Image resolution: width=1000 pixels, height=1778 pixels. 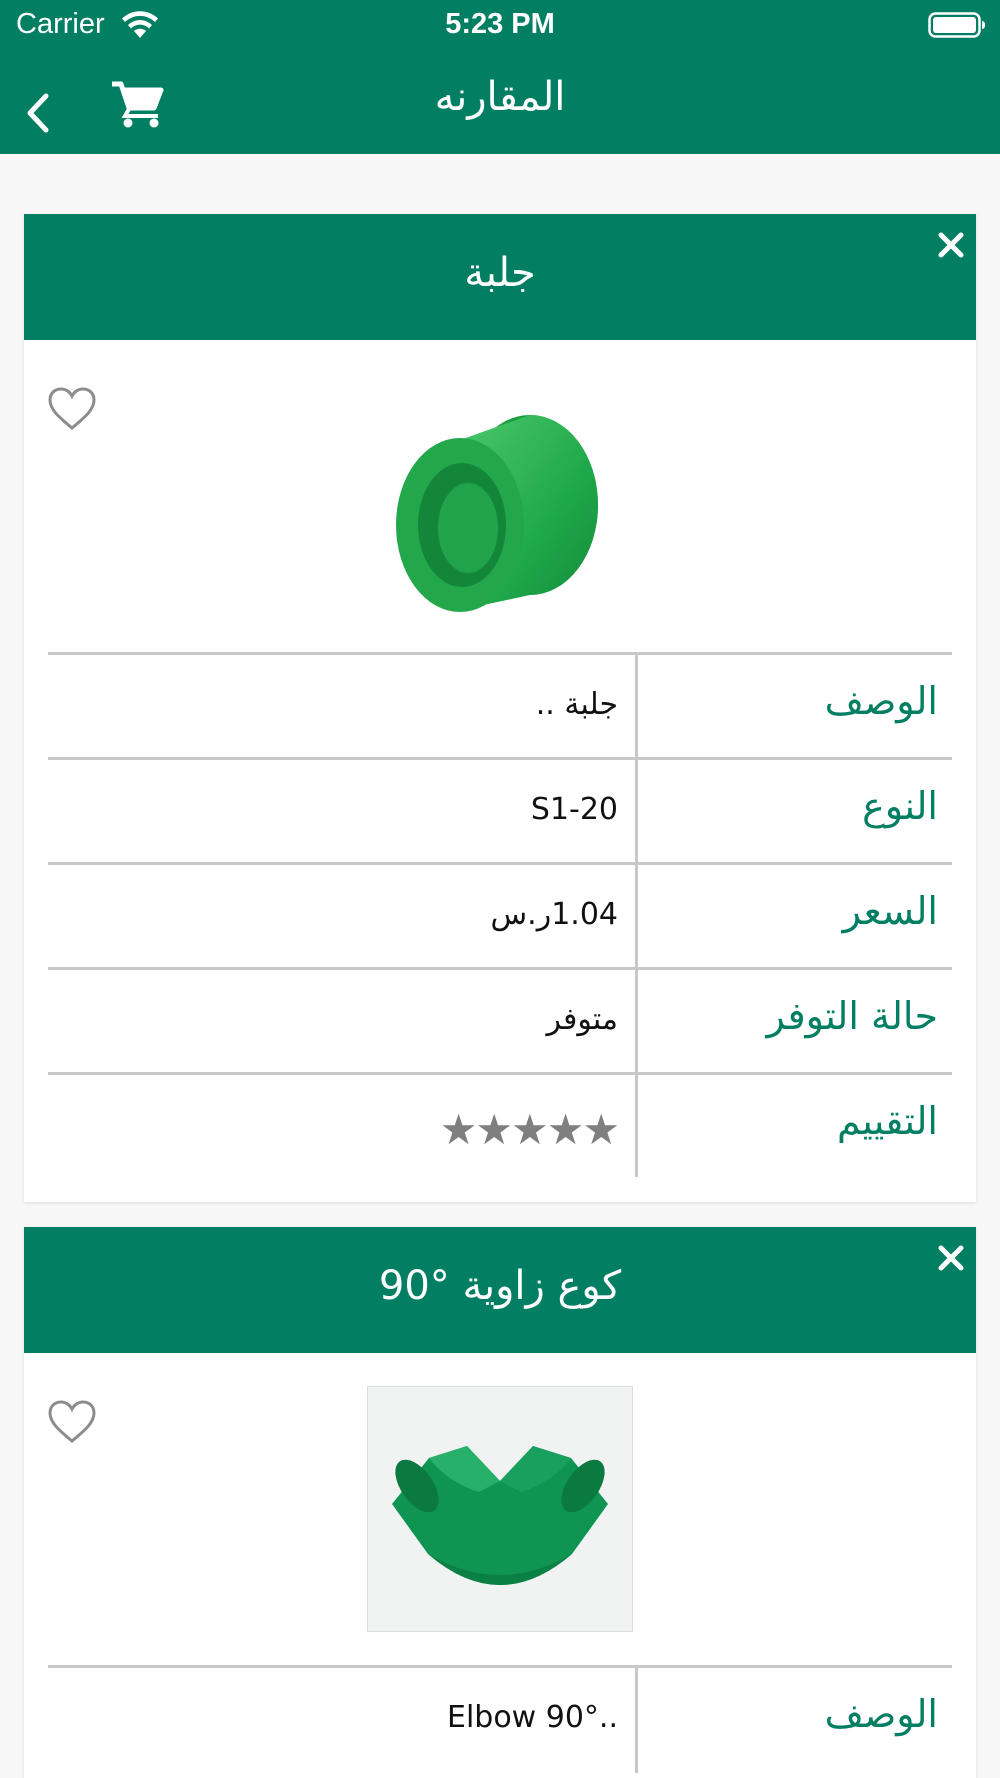 I want to click on spec-label: حالة التوفر, so click(x=852, y=1016).